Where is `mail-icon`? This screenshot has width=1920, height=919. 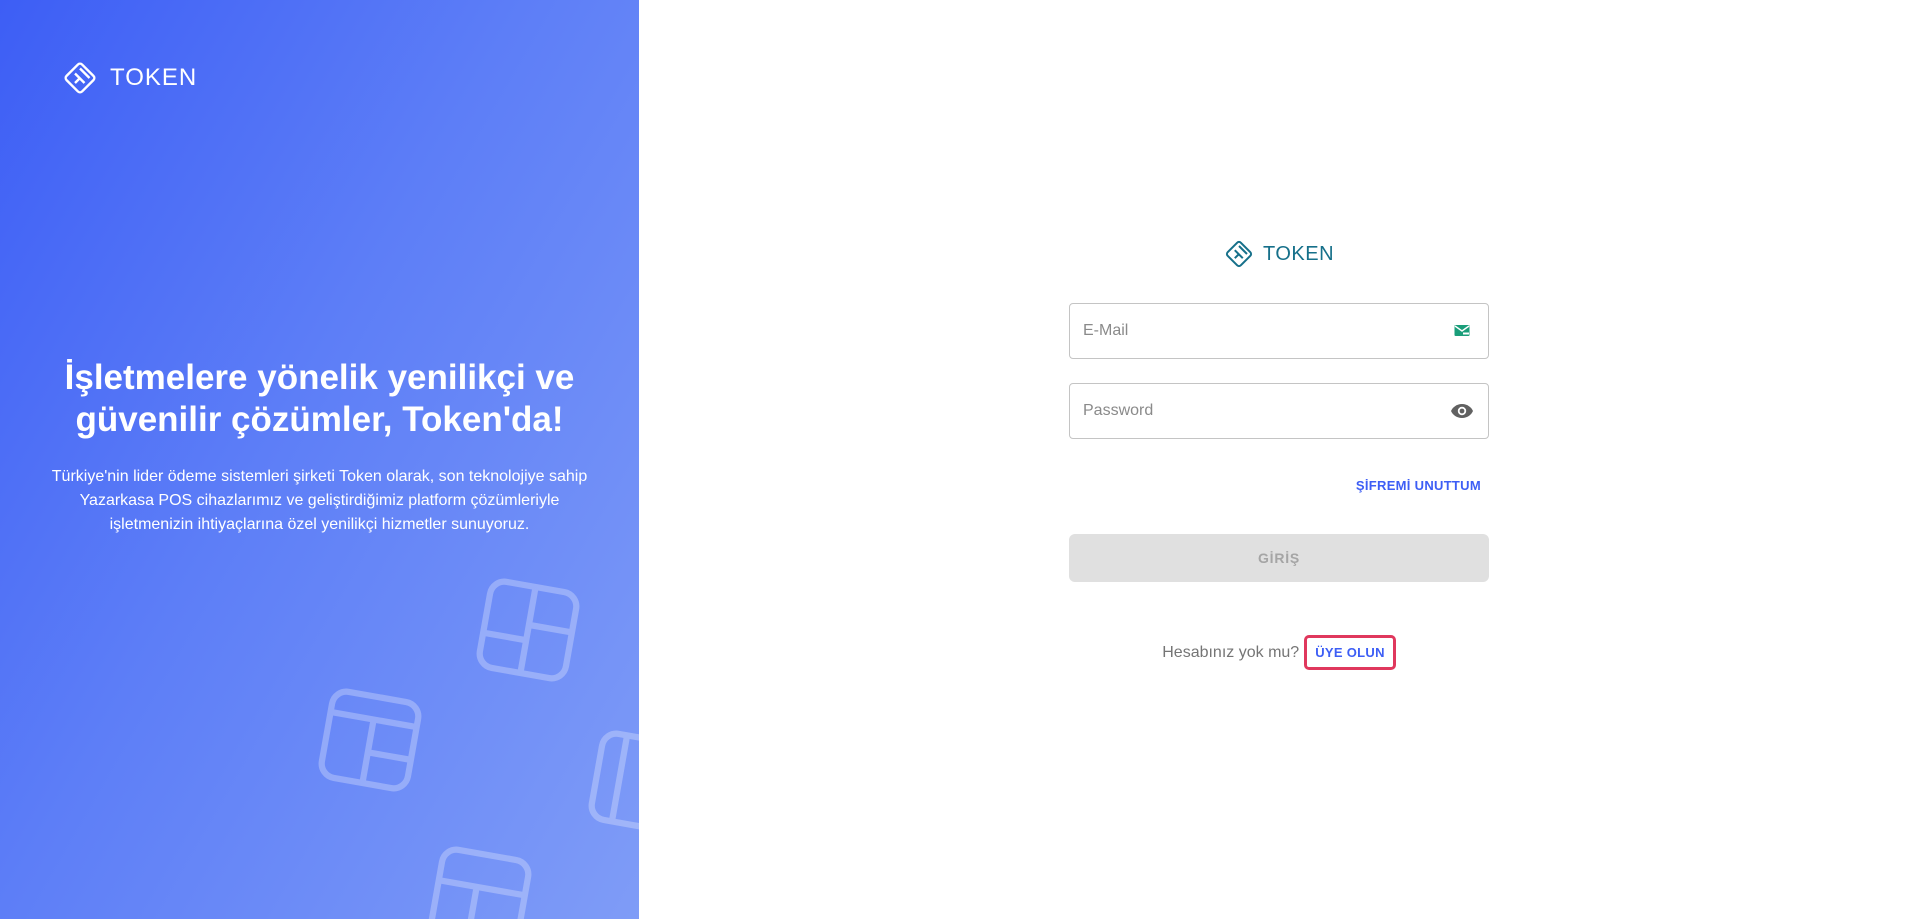
mail-icon is located at coordinates (1462, 331).